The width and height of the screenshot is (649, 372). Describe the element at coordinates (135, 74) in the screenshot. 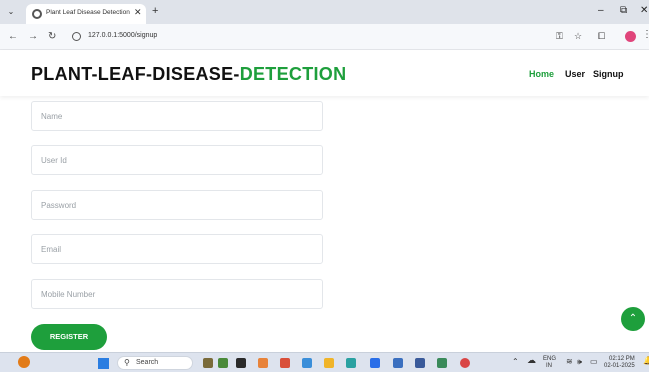

I see `brand-main-text: PLANT-LEAF-DISEASE-` at that location.